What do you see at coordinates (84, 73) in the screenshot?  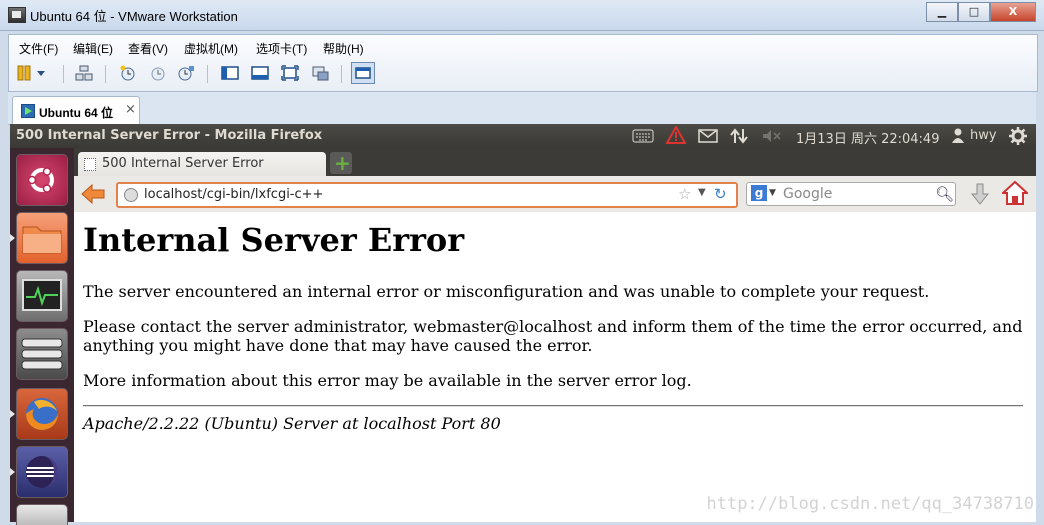 I see `send-ctrl-alt-del-icon` at bounding box center [84, 73].